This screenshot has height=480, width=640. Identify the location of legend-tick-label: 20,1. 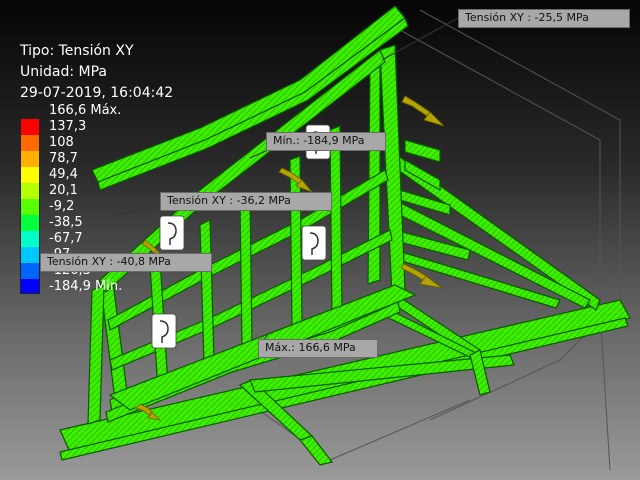
(63, 190).